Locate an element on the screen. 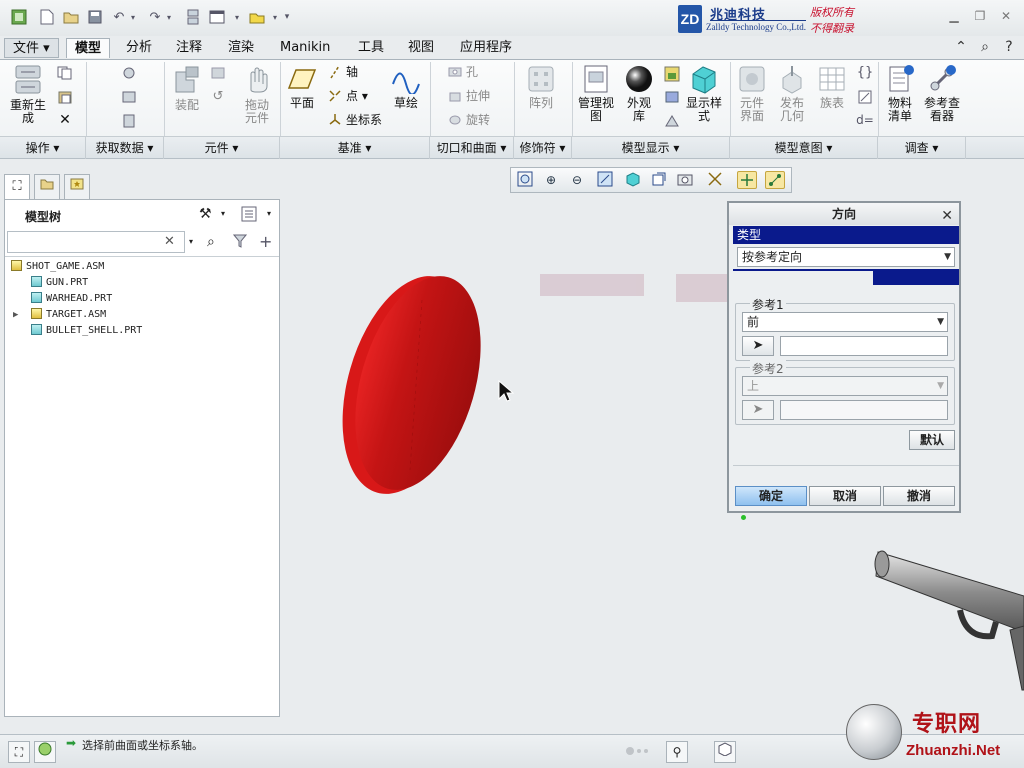 Image resolution: width=1024 pixels, height=768 pixels. display-style-icon is located at coordinates (633, 180).